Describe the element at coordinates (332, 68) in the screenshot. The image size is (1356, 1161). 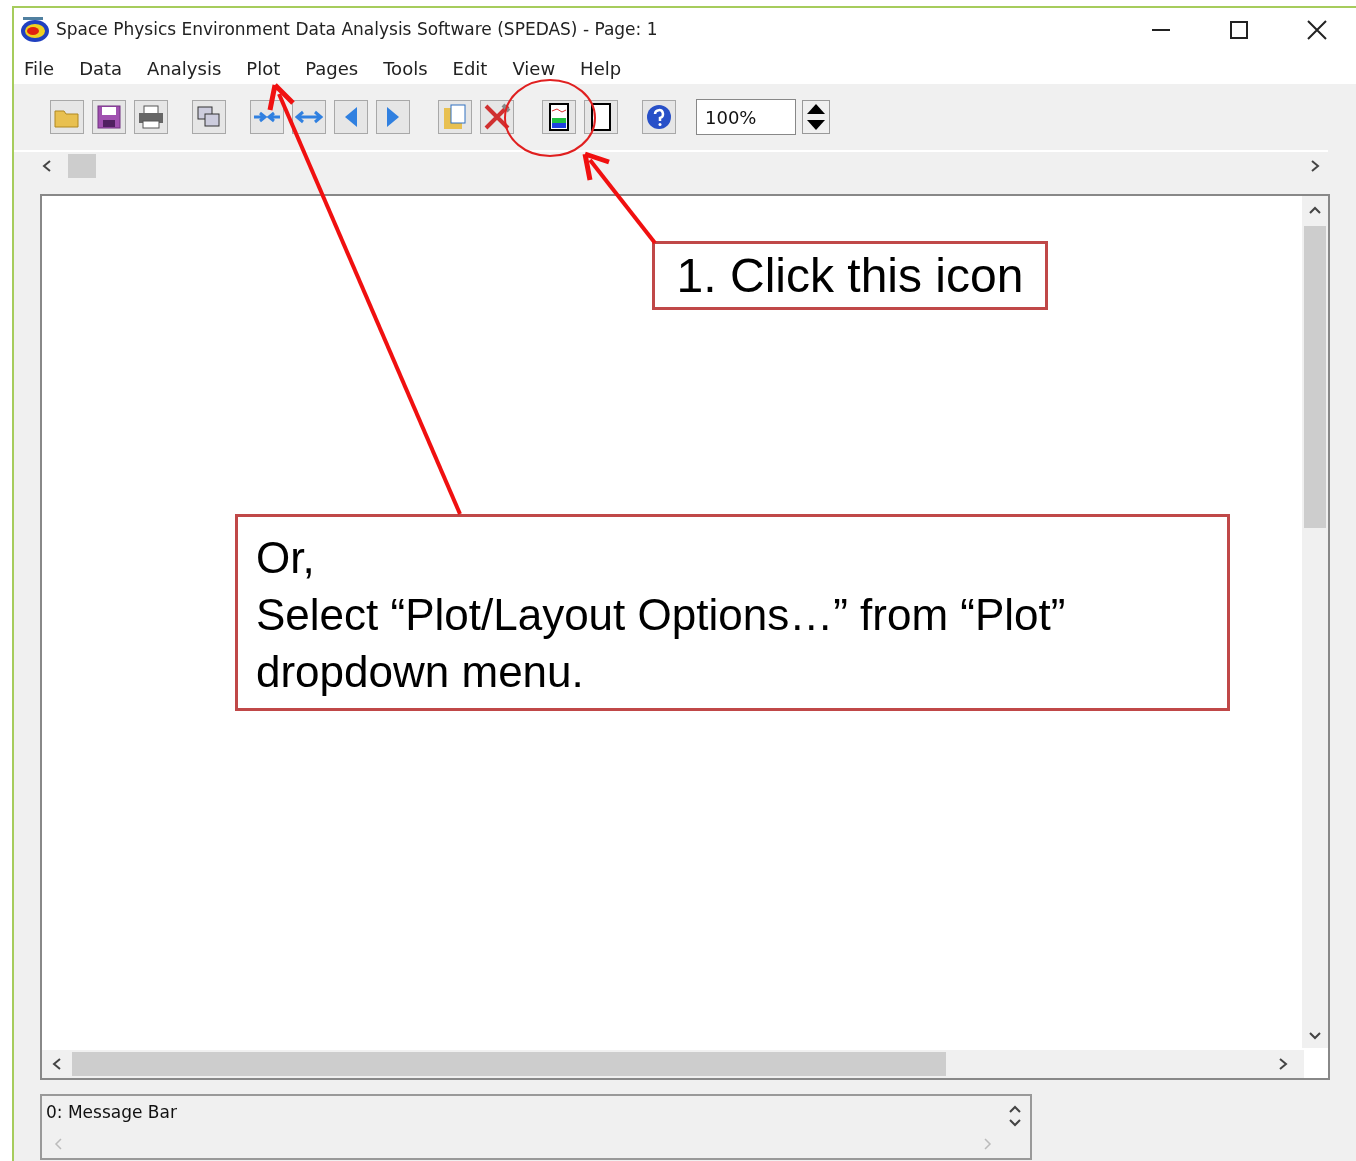
I see `menu-item: Pages` at that location.